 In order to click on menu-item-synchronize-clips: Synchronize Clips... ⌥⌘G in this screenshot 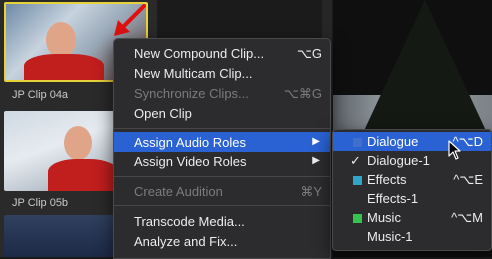, I will do `click(228, 93)`.